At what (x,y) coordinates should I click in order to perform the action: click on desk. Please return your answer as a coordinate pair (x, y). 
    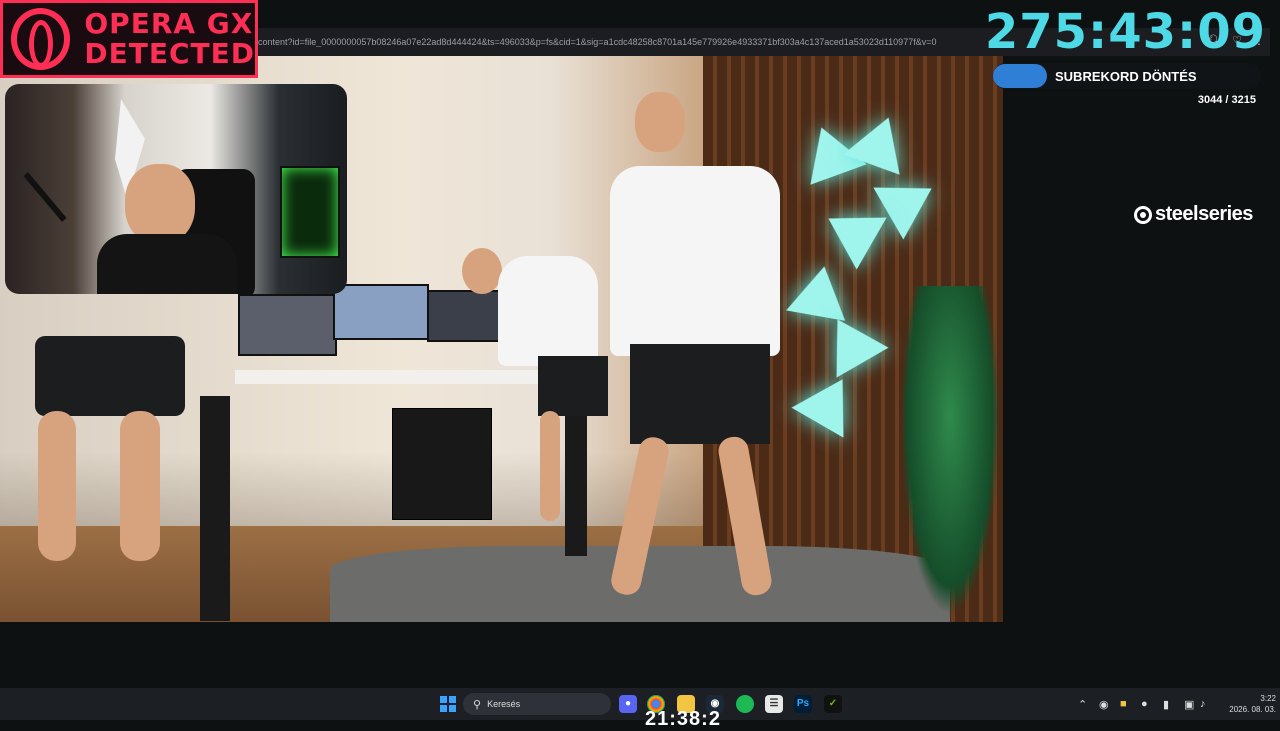
    Looking at the image, I should click on (400, 377).